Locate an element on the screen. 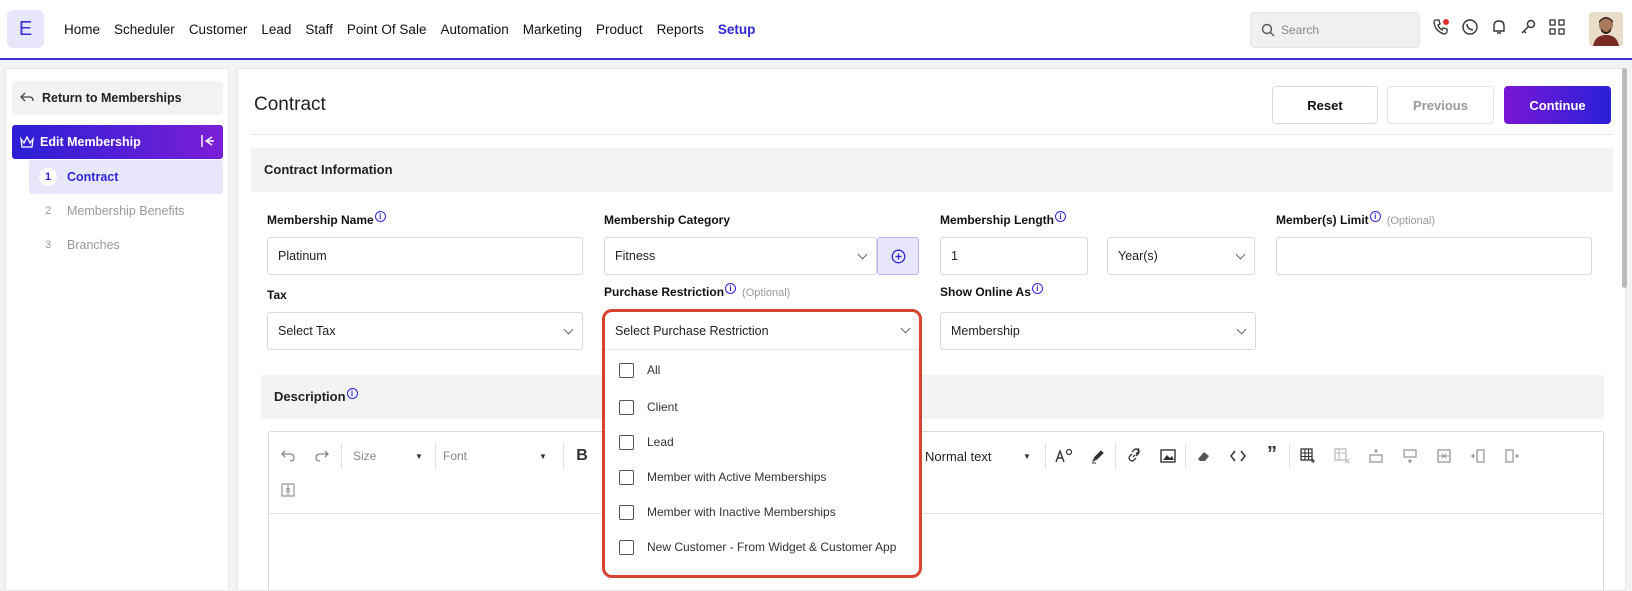 This screenshot has width=1632, height=591. column-right-icon is located at coordinates (1512, 456).